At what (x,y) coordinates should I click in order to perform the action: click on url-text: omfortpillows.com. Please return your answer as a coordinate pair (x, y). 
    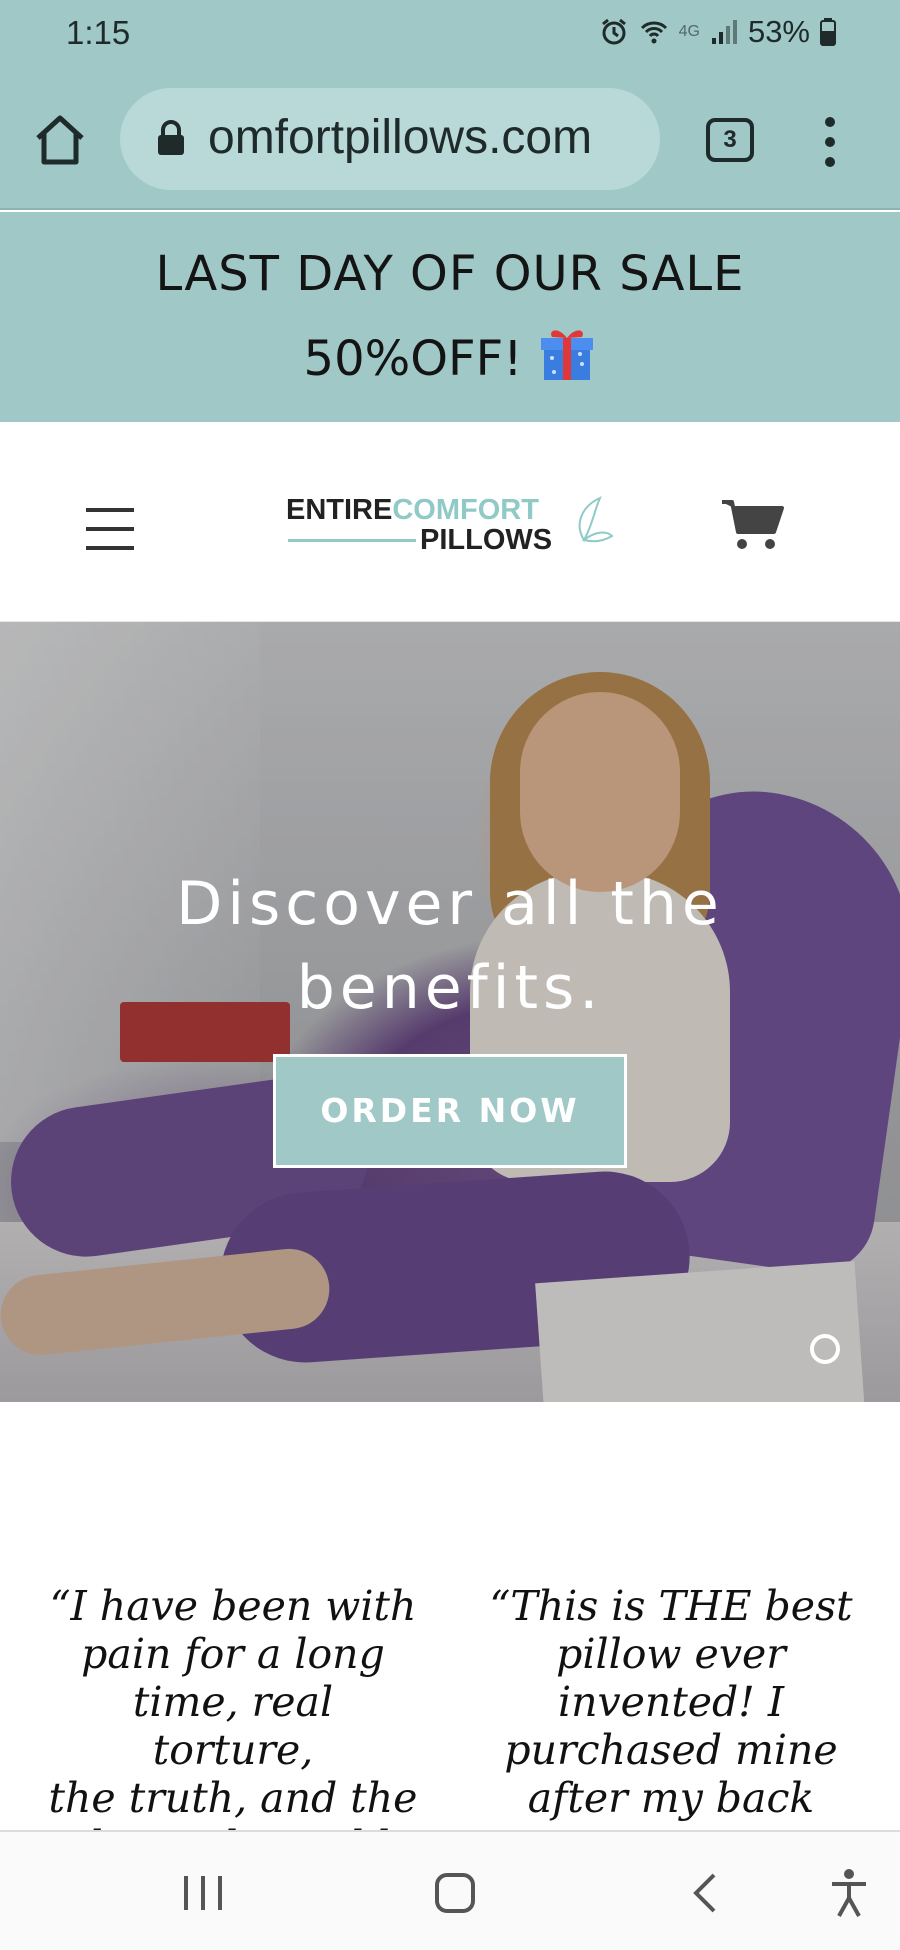
    Looking at the image, I should click on (400, 137).